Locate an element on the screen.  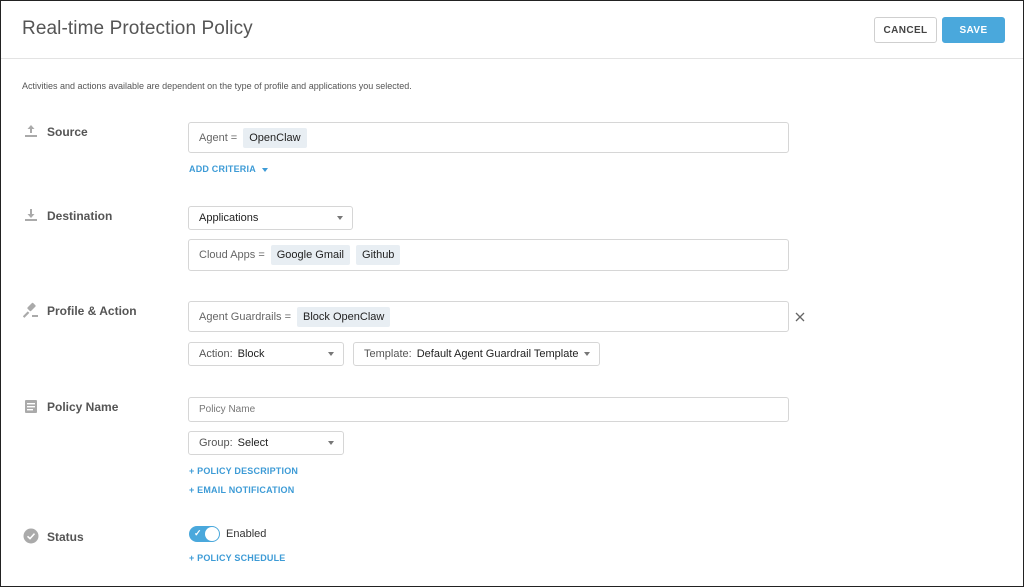
cloud-apps-field-label: Cloud Apps = is located at coordinates (232, 255).